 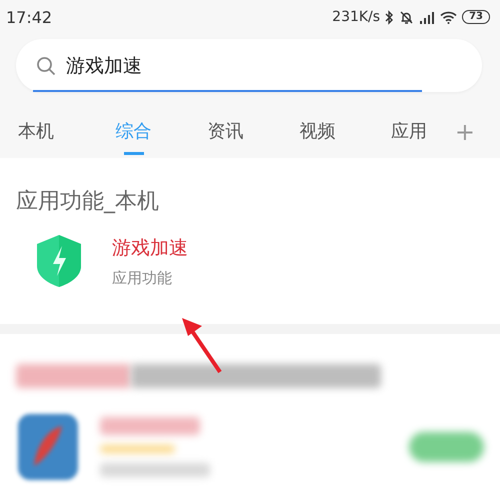 What do you see at coordinates (356, 17) in the screenshot?
I see `network-speed: 231K/s` at bounding box center [356, 17].